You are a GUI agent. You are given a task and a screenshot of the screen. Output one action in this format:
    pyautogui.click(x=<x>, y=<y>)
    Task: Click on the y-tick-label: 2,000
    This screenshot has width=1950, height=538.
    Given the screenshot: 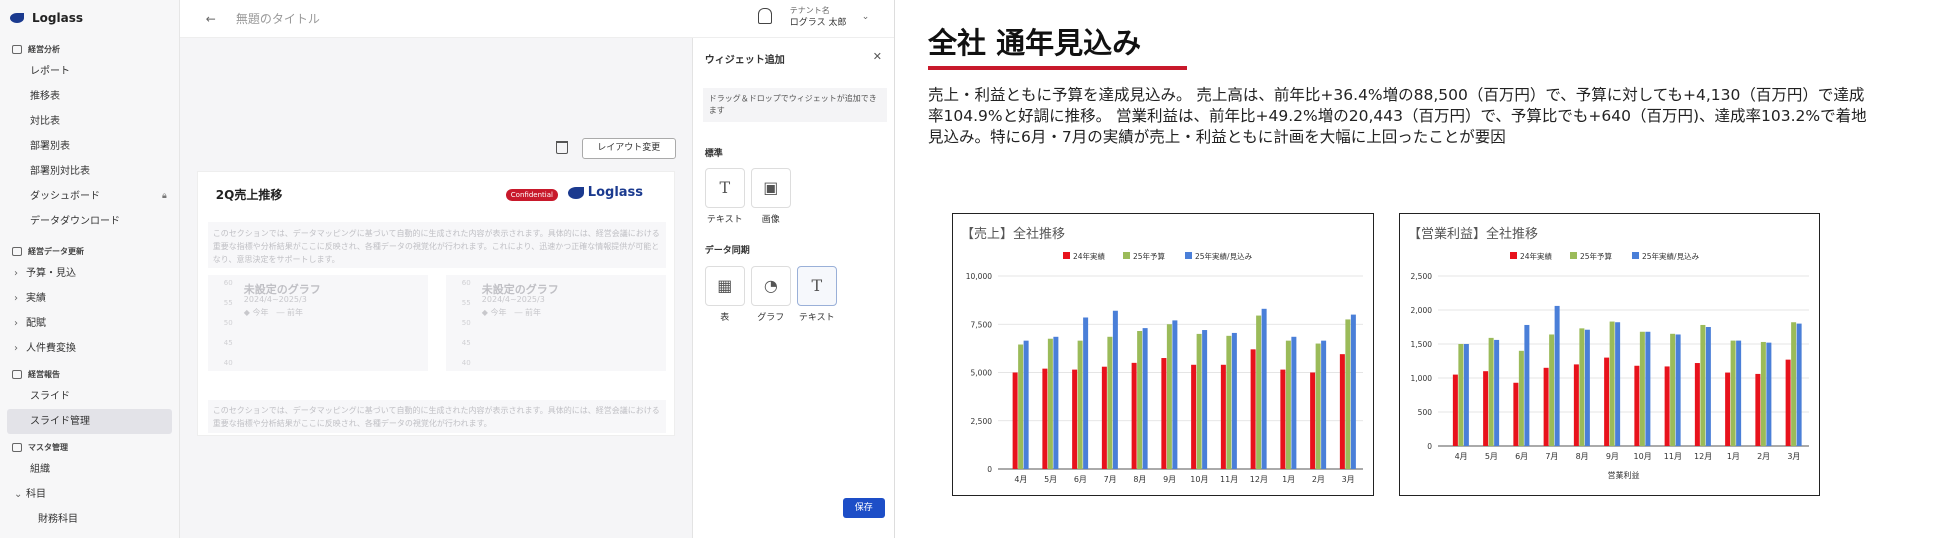 What is the action you would take?
    pyautogui.click(x=1422, y=310)
    